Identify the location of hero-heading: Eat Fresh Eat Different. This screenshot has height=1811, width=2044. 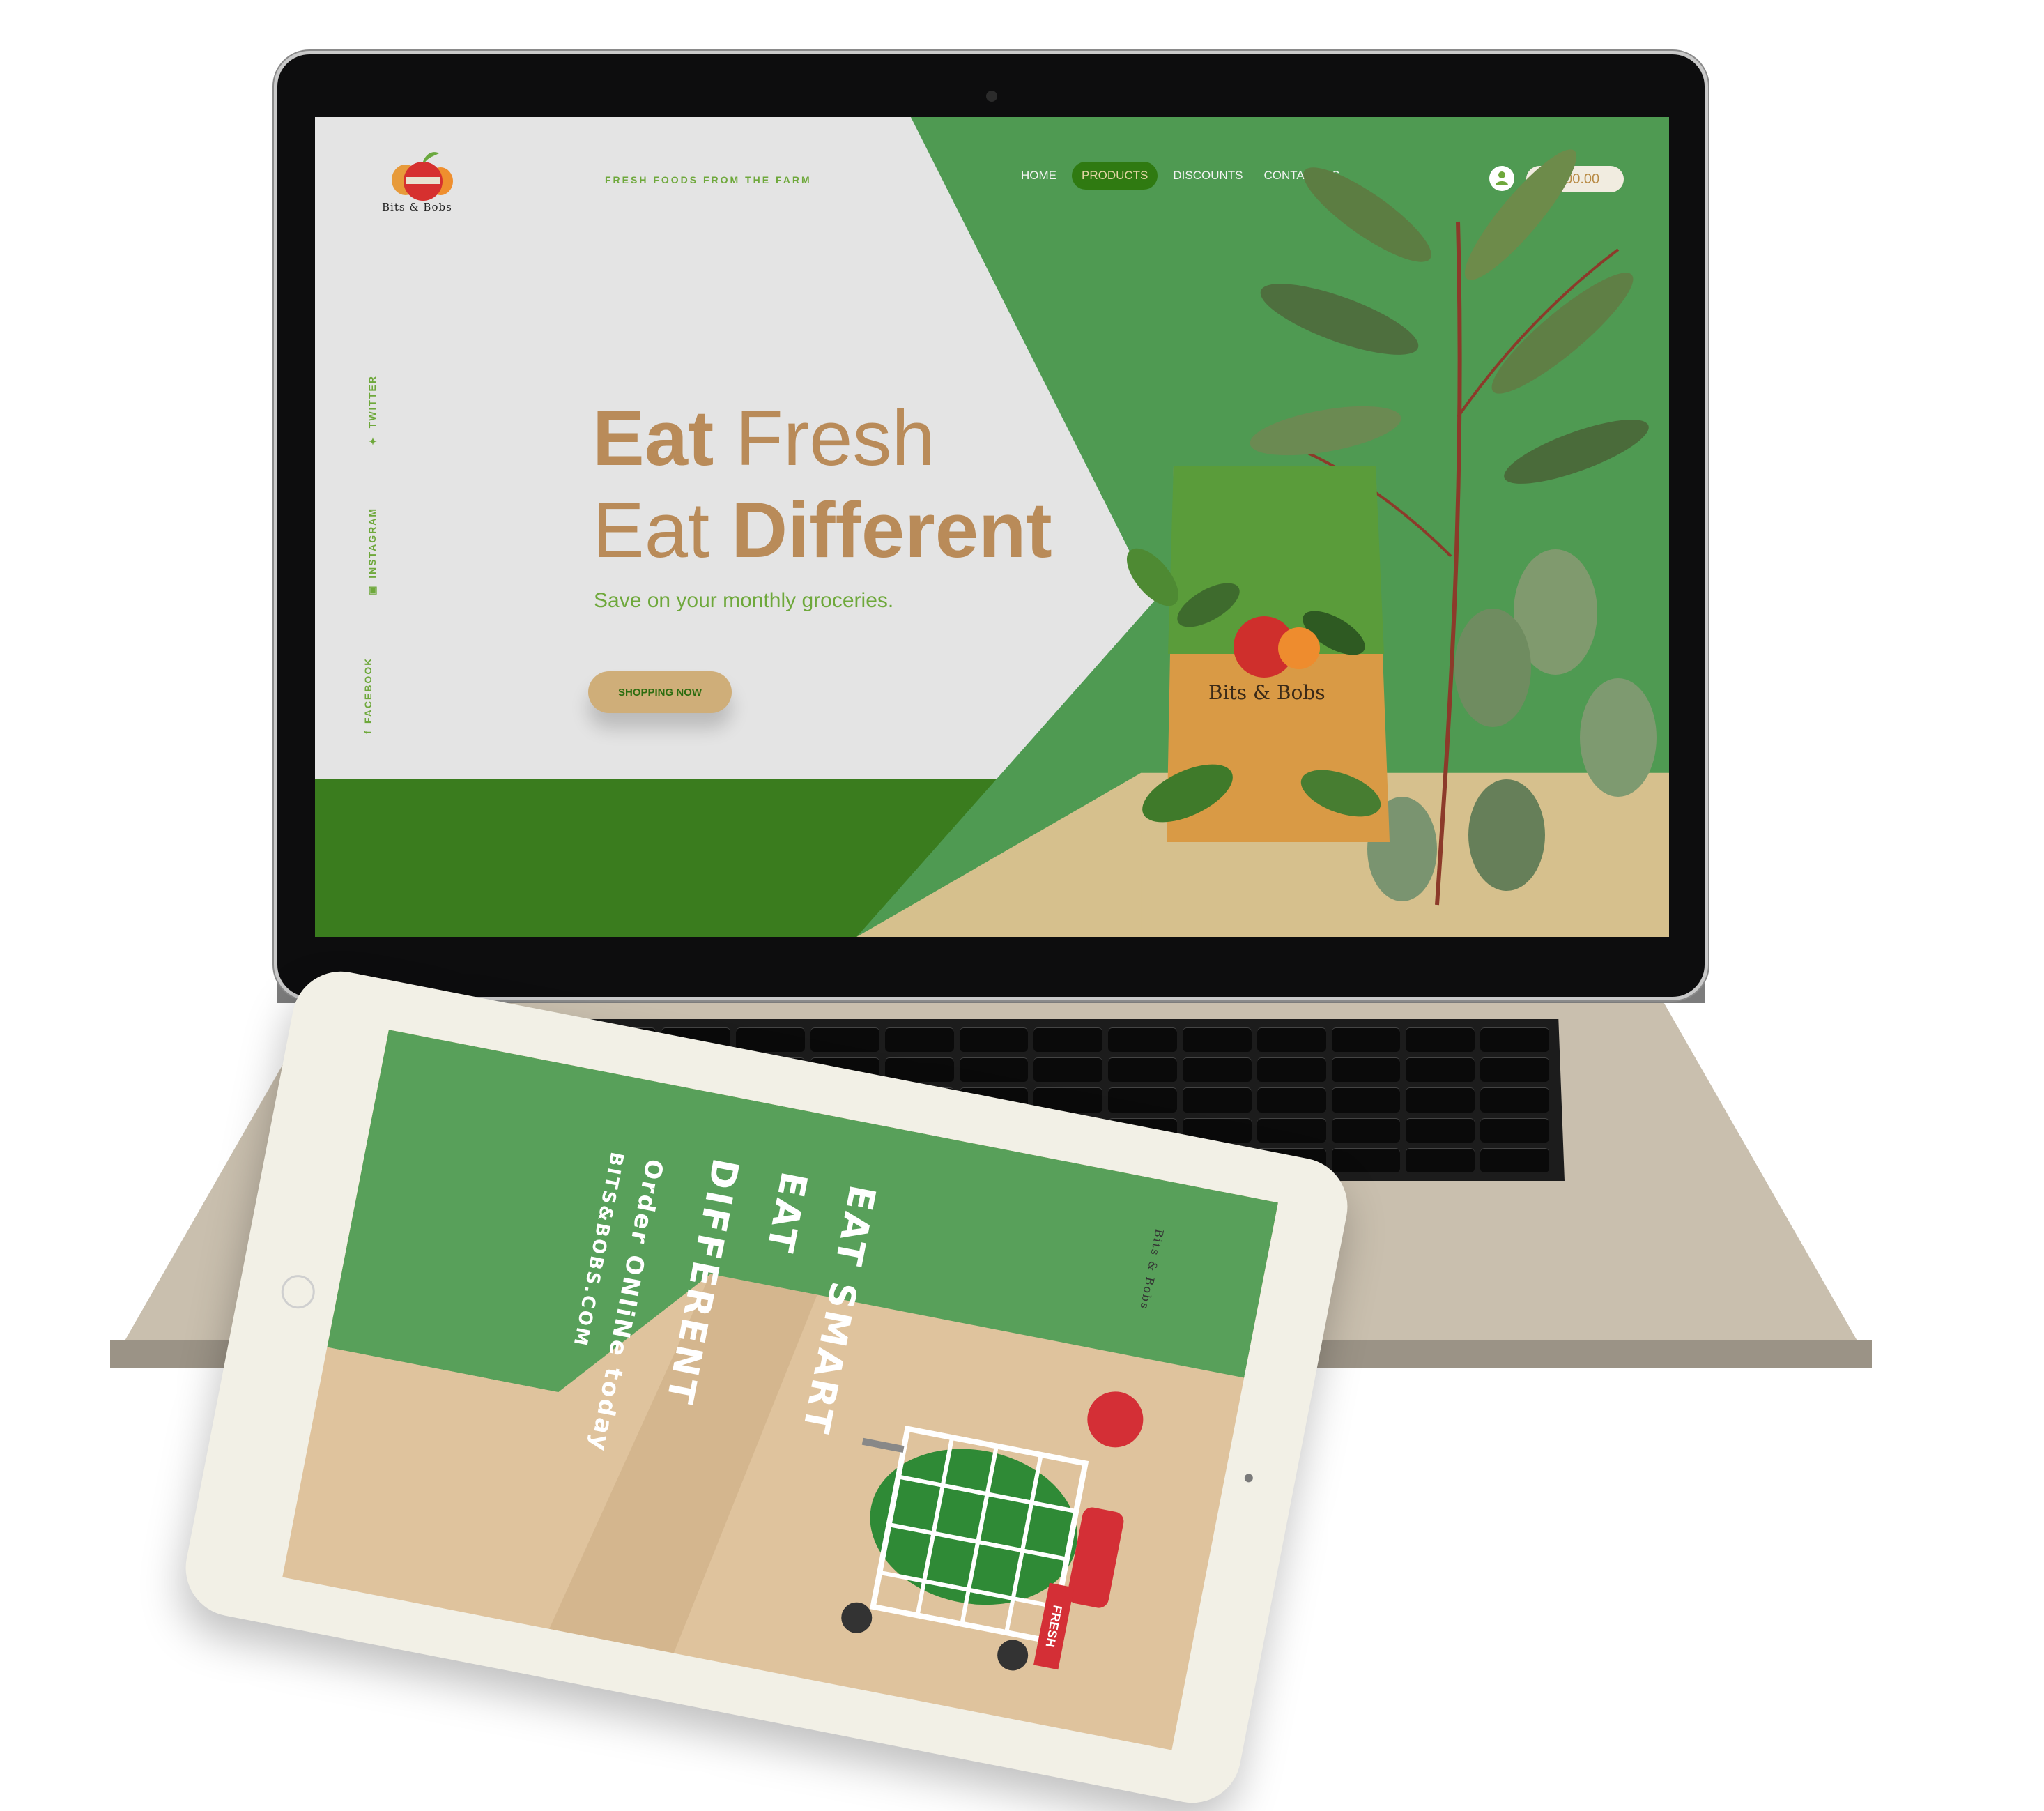
(822, 484).